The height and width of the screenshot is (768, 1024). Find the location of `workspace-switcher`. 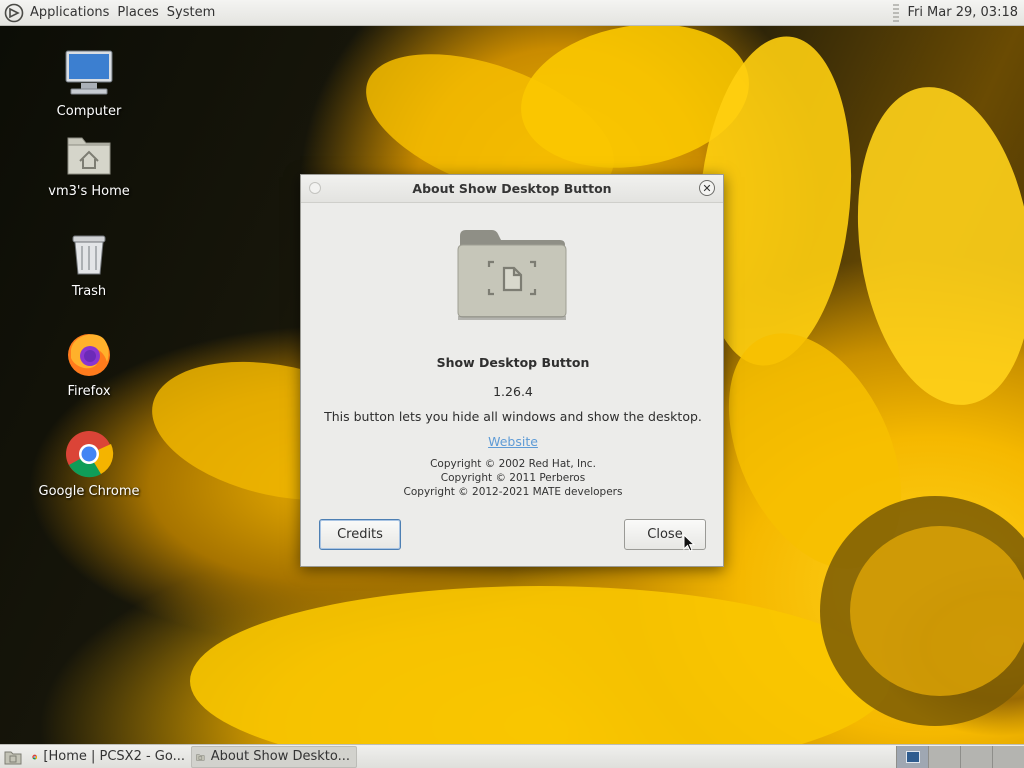

workspace-switcher is located at coordinates (960, 756).